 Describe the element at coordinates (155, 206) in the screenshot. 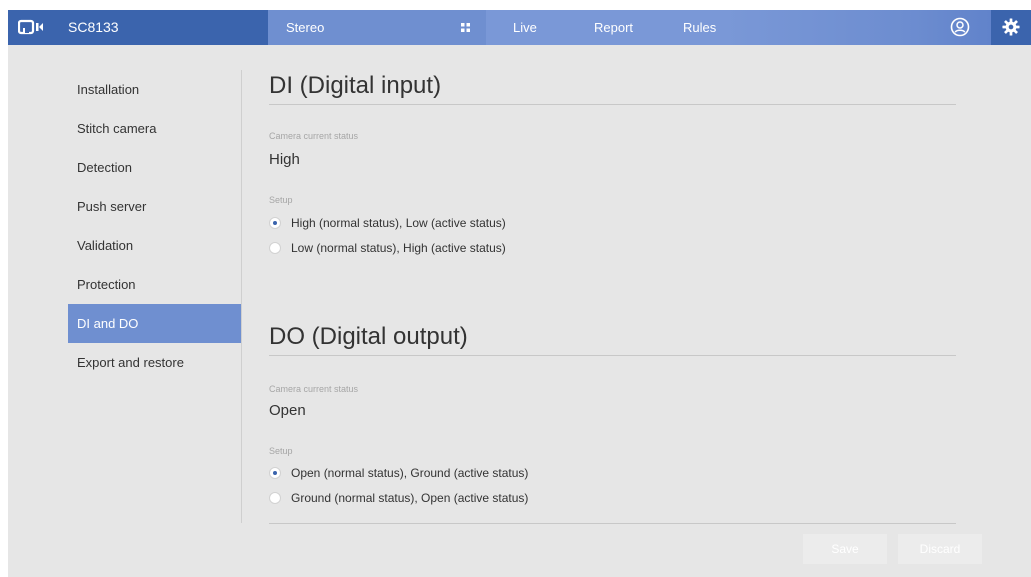

I see `sidebar-item-push-server: Push server` at that location.